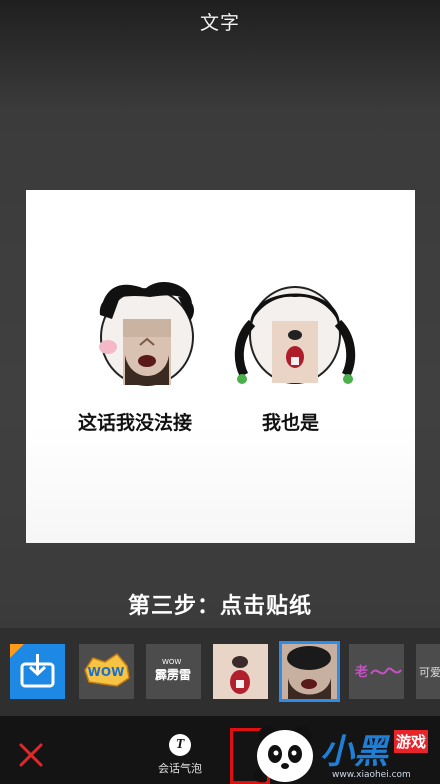 This screenshot has height=784, width=440. I want to click on sticker-tray: WOW WOW 霹雳雷 老 可爱, so click(220, 672).